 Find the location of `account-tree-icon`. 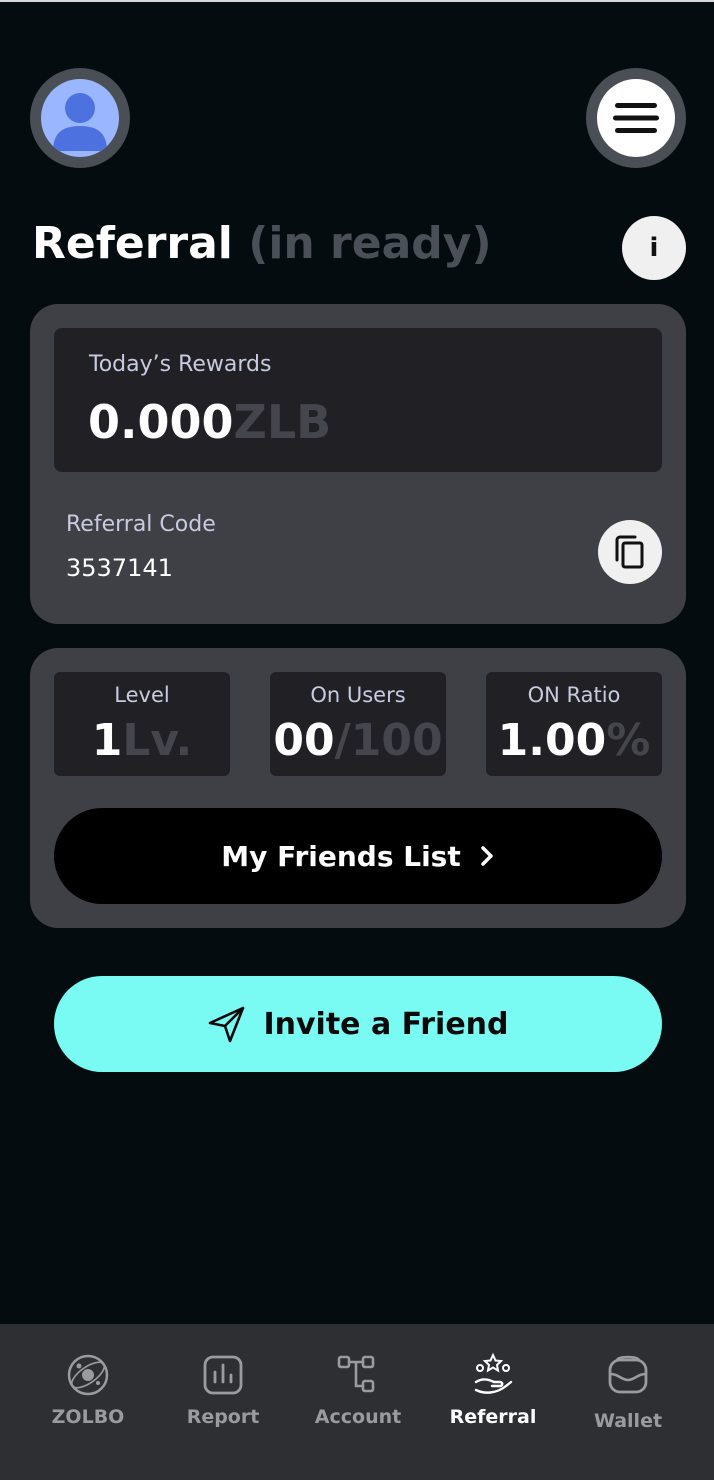

account-tree-icon is located at coordinates (356, 1374).